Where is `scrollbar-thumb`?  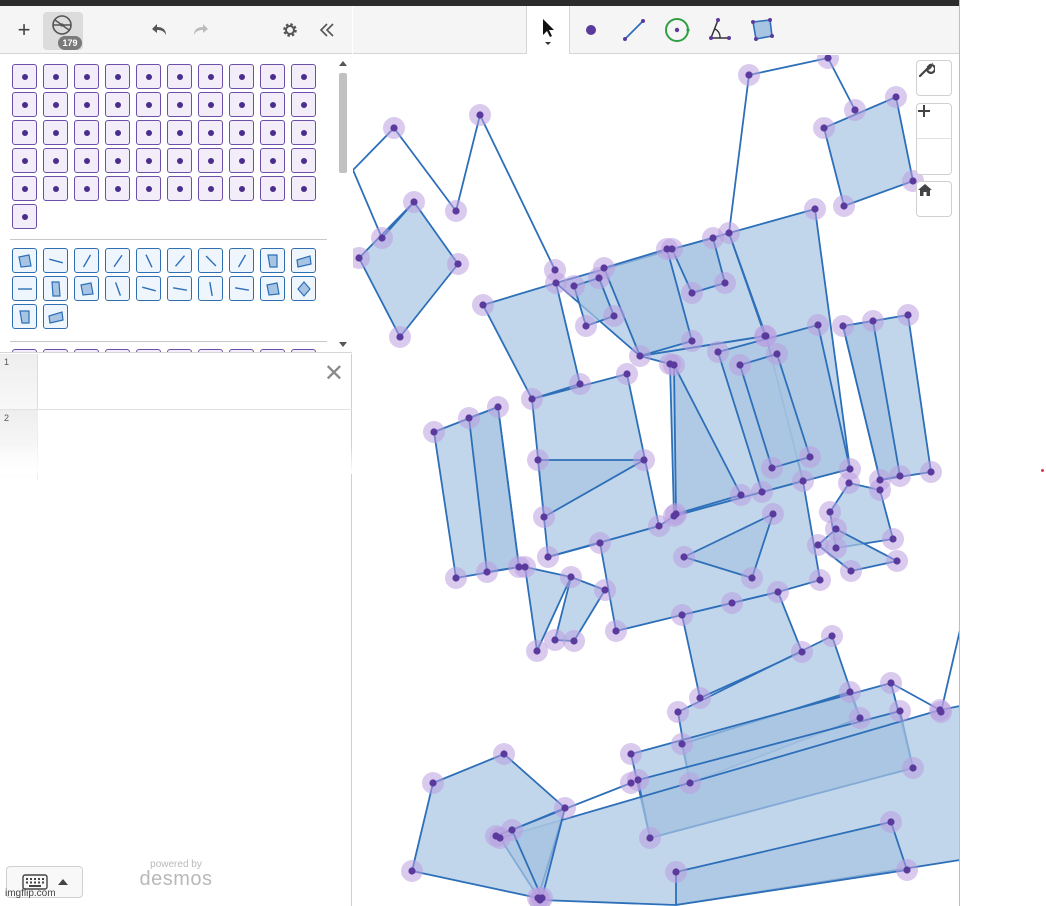 scrollbar-thumb is located at coordinates (343, 123).